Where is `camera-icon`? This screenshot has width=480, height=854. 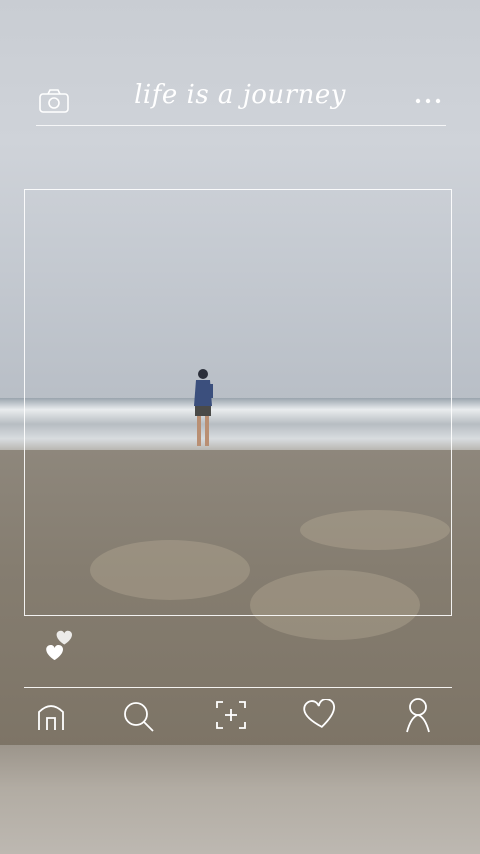 camera-icon is located at coordinates (54, 101).